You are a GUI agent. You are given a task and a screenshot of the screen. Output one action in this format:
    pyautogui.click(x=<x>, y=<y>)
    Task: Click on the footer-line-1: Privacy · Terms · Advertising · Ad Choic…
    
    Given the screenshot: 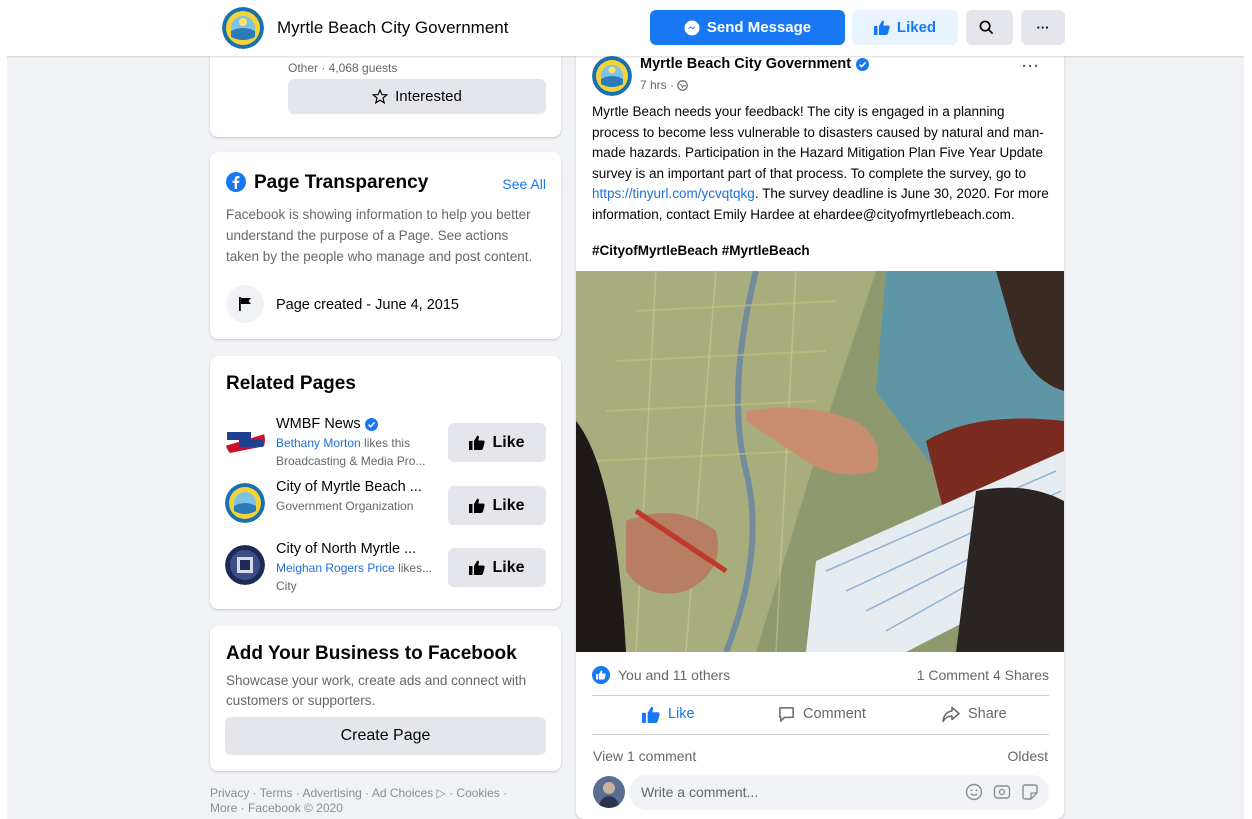 What is the action you would take?
    pyautogui.click(x=385, y=793)
    